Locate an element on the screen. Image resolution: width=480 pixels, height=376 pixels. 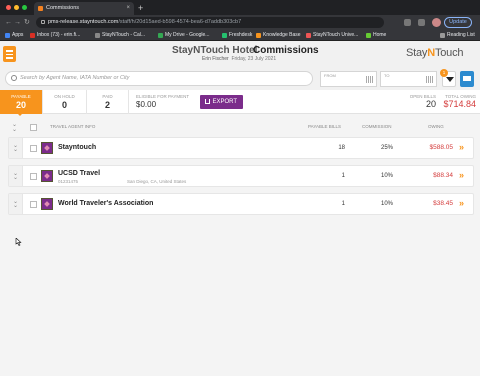
bookmark-item: Apps is located at coordinates (14, 35).